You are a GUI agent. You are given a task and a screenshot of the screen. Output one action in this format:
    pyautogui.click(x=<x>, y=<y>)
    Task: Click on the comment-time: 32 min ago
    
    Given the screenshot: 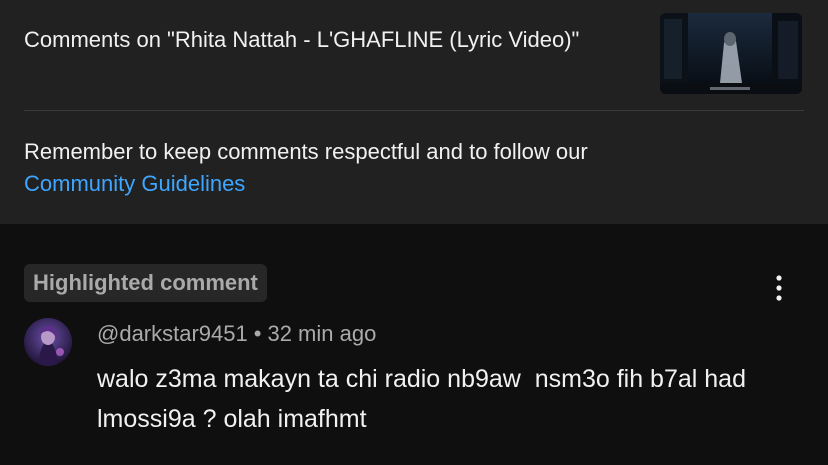 What is the action you would take?
    pyautogui.click(x=321, y=333)
    